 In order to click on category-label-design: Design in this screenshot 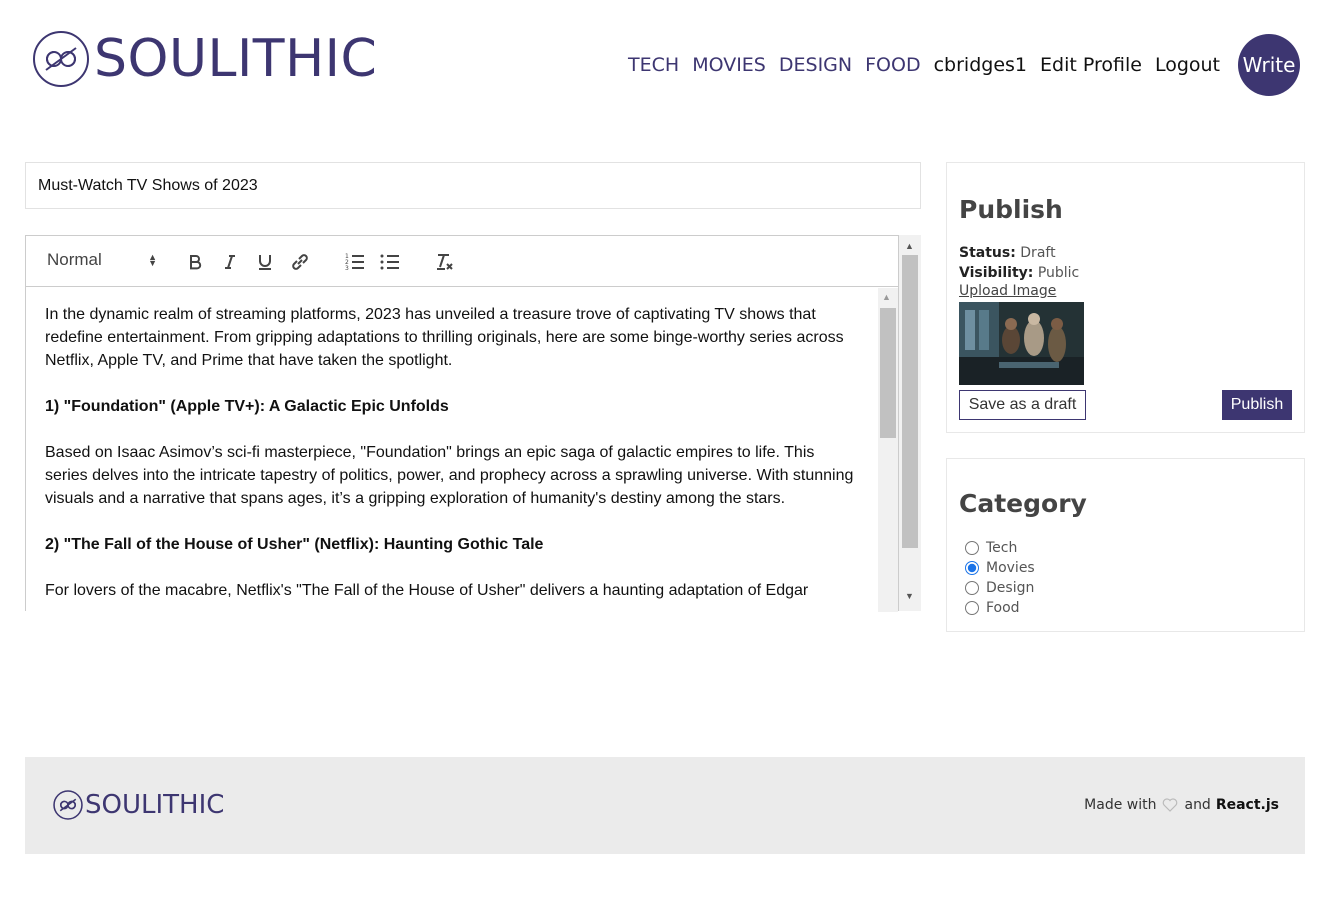, I will do `click(1010, 588)`.